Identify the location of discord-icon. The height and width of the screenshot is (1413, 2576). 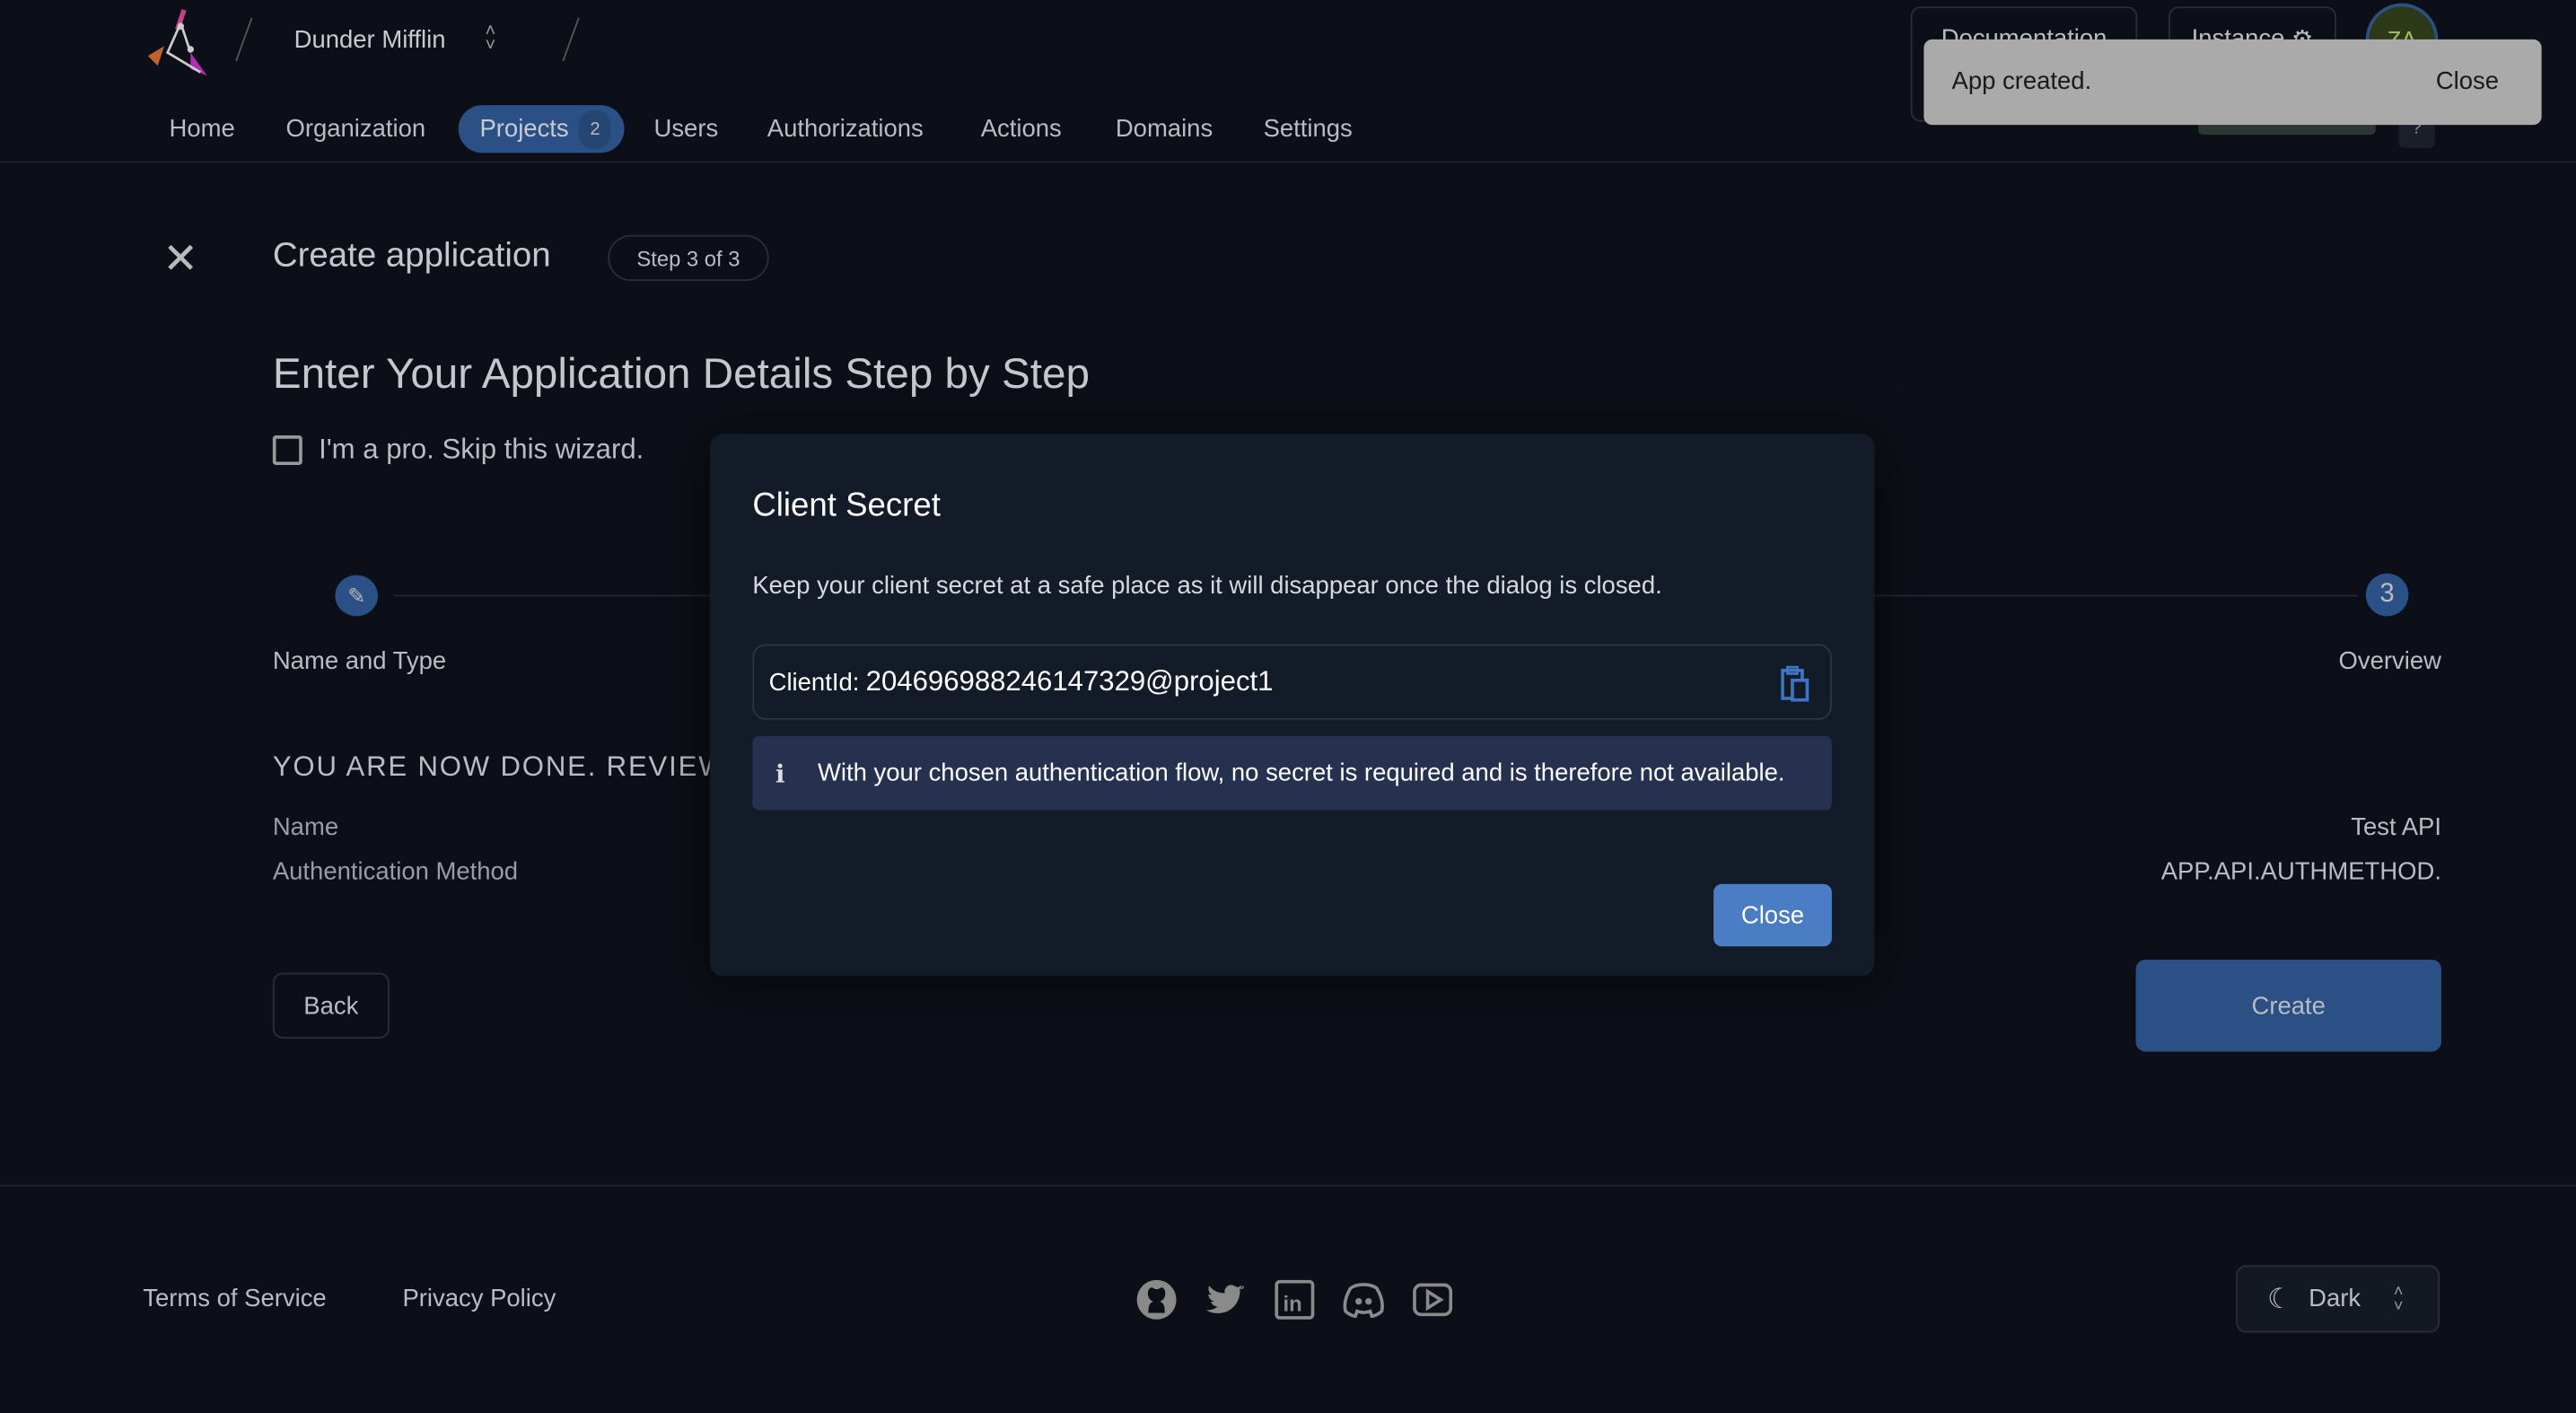
(1364, 1303).